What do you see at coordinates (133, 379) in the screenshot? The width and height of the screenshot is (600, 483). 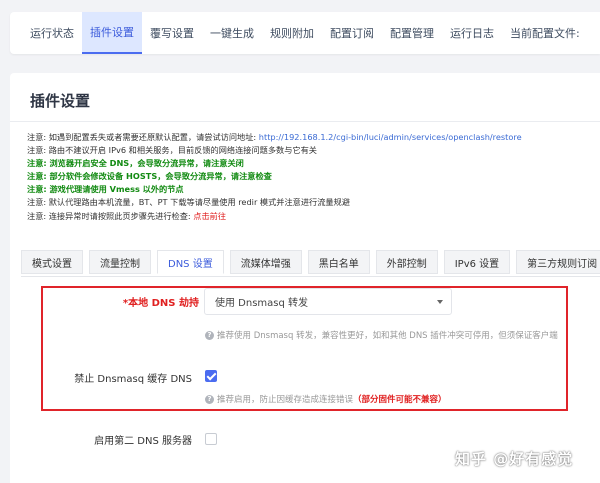 I see `dnsmasq-cache-label: 禁止 Dnsmasq 缓存 DNS` at bounding box center [133, 379].